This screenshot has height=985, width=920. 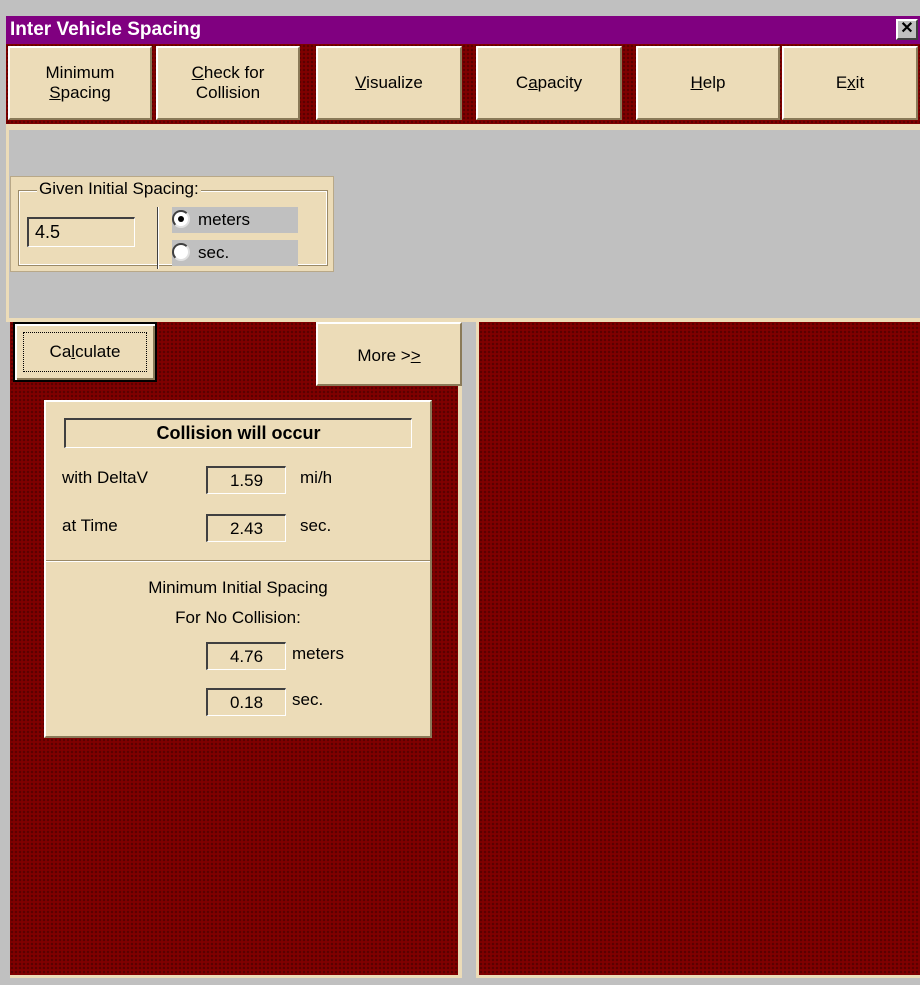 I want to click on deltav-label: with DeltaV, so click(x=105, y=477).